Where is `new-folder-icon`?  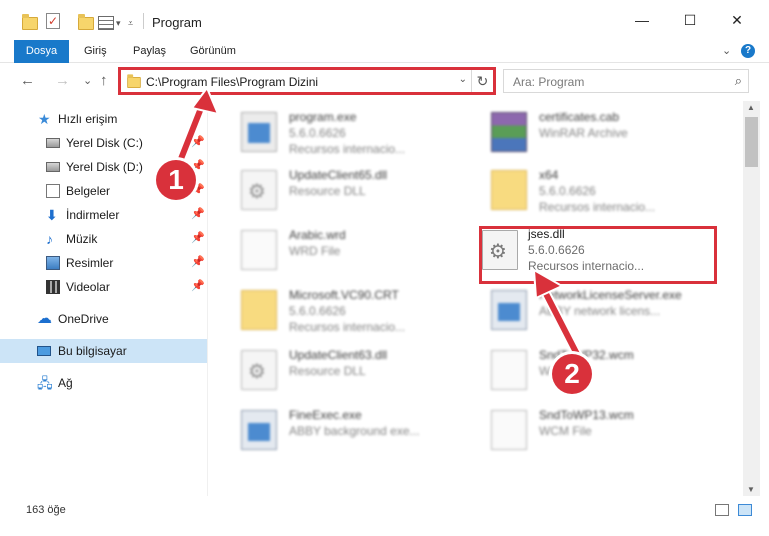
new-folder-icon is located at coordinates (86, 23).